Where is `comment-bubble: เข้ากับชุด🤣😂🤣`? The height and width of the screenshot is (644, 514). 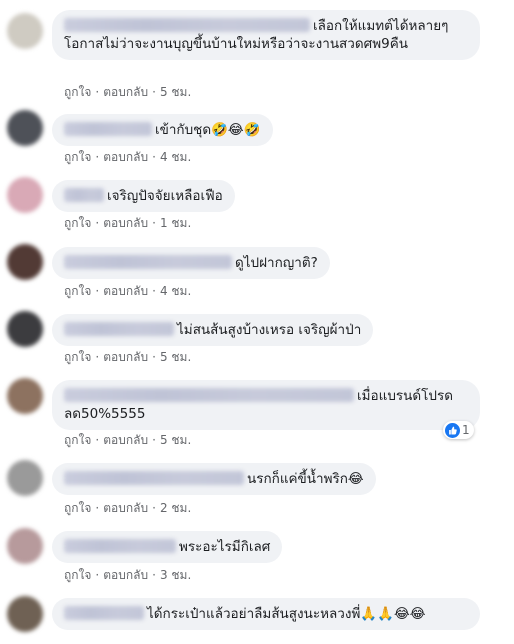
comment-bubble: เข้ากับชุด🤣😂🤣 is located at coordinates (162, 130).